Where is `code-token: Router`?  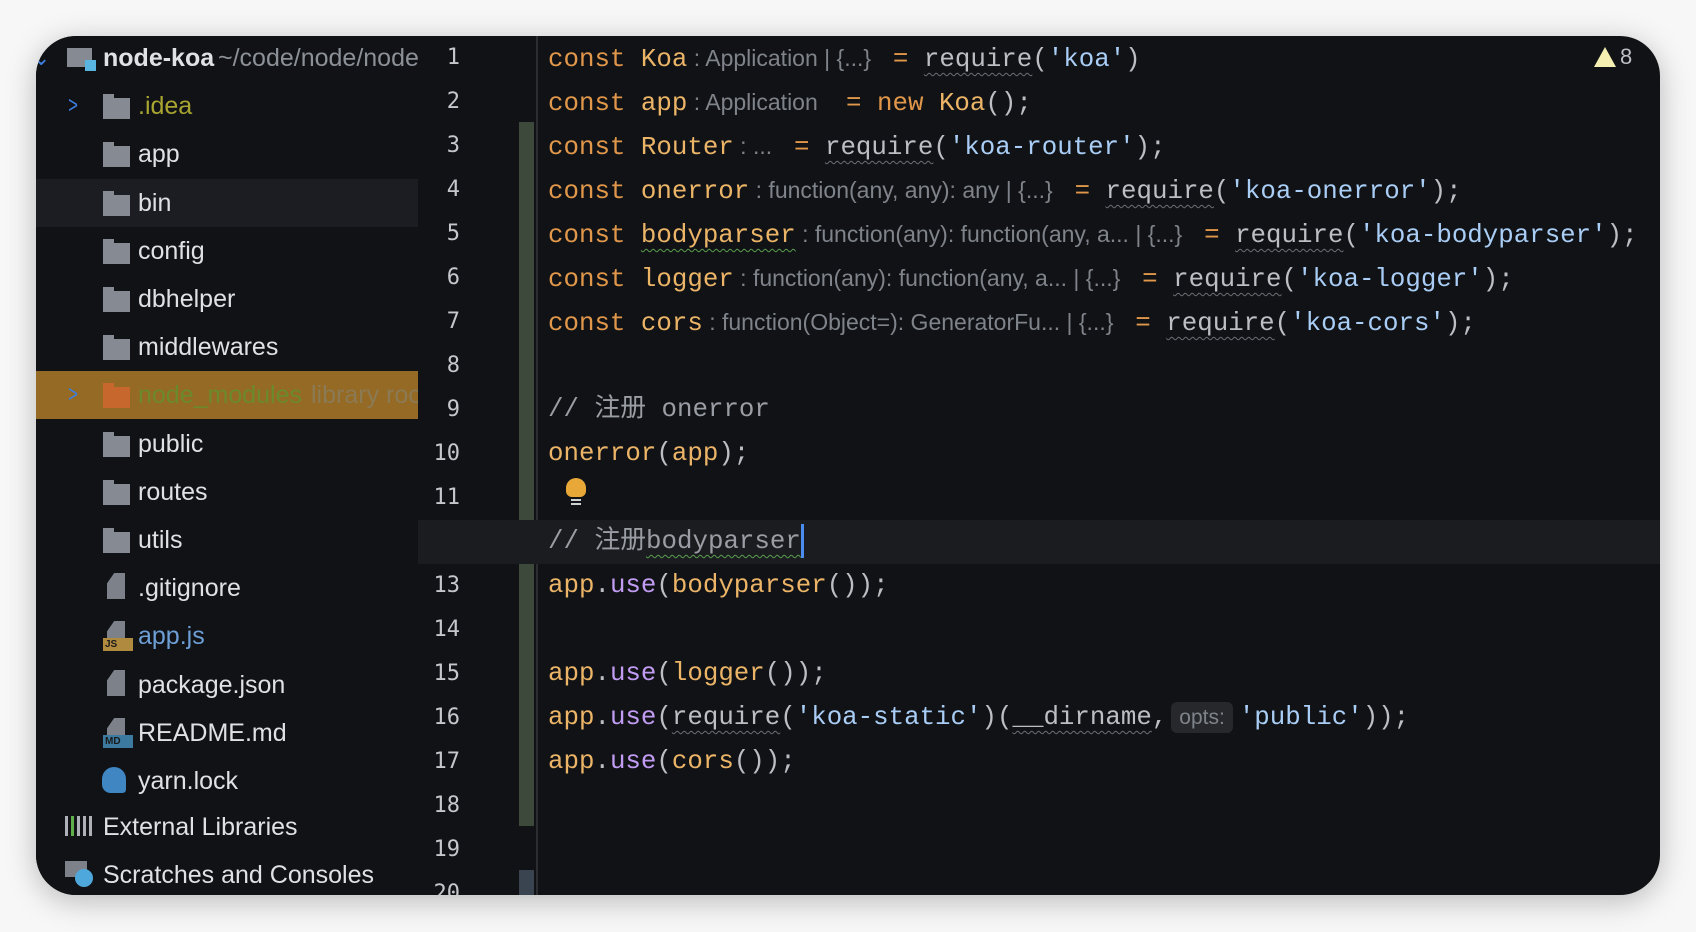
code-token: Router is located at coordinates (687, 147).